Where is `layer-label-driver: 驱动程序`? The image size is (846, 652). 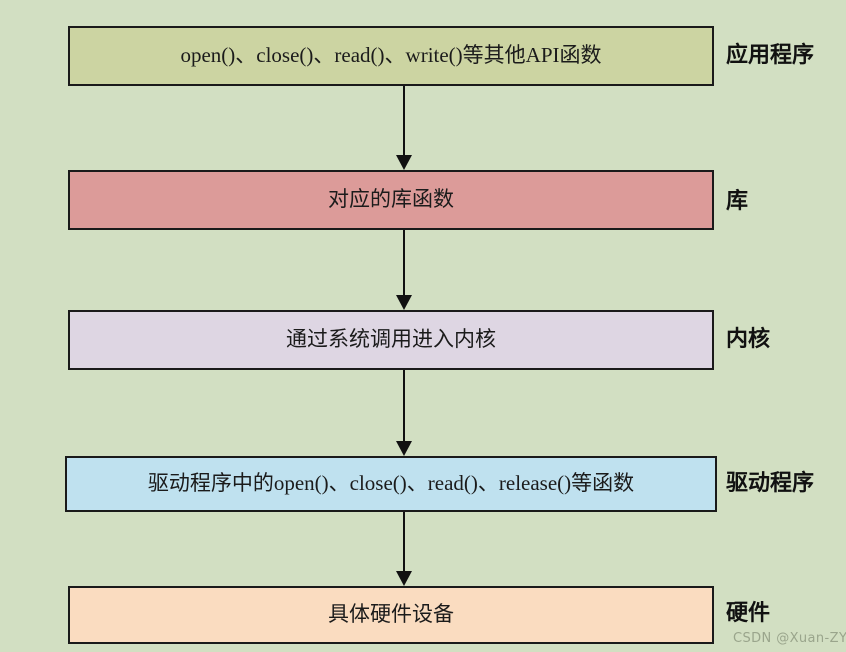
layer-label-driver: 驱动程序 is located at coordinates (770, 482).